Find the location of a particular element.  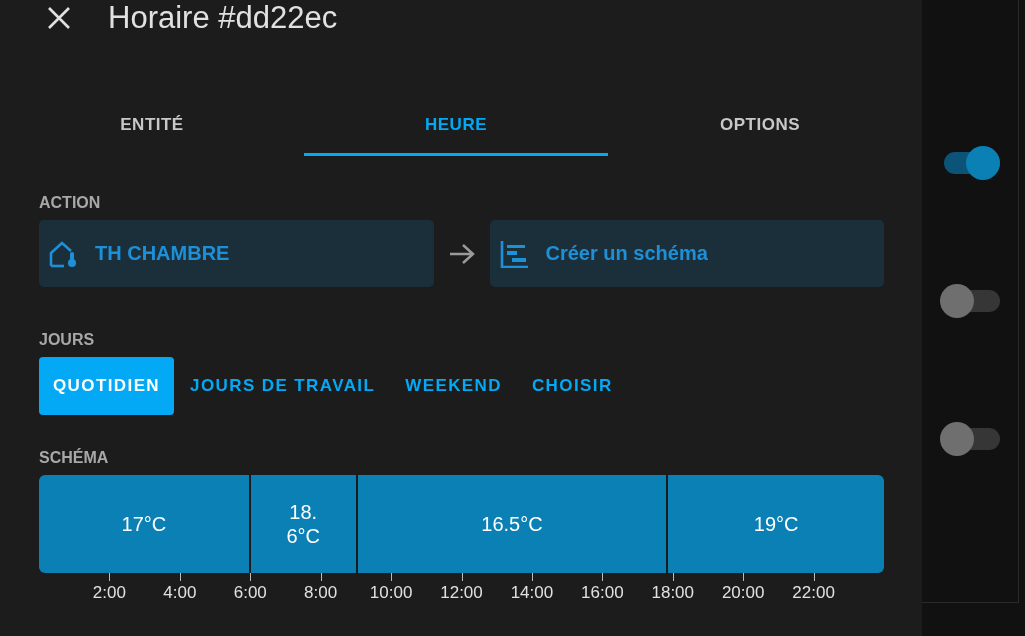

tab: OPTIONS is located at coordinates (760, 126).